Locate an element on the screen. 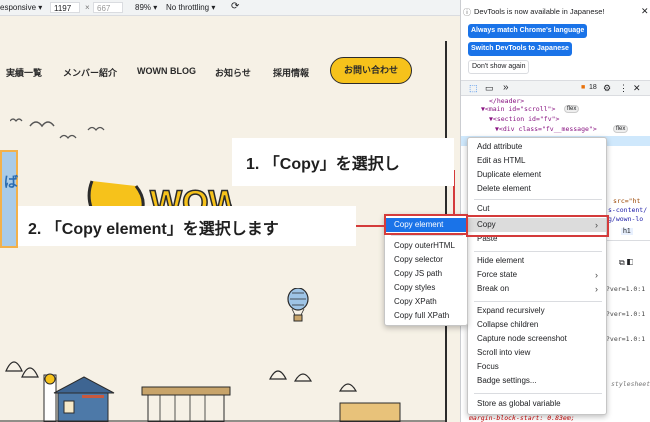  code-attr: src="ht is located at coordinates (627, 201).